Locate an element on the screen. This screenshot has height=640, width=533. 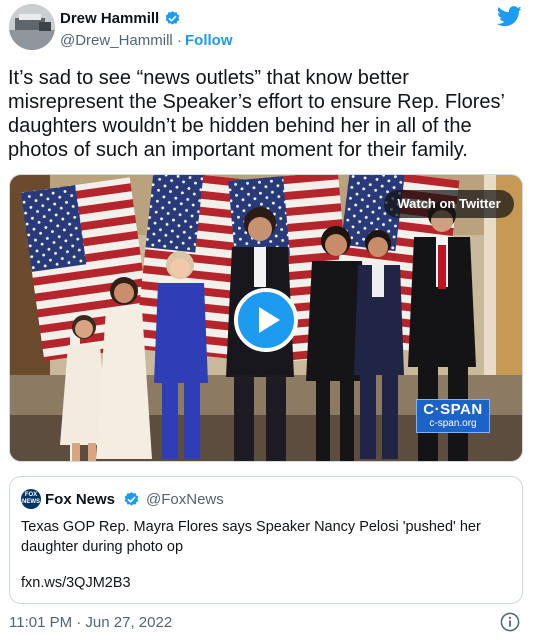
quoted-tweet-link: fxn.ws/3QJM2B3 is located at coordinates (76, 583).